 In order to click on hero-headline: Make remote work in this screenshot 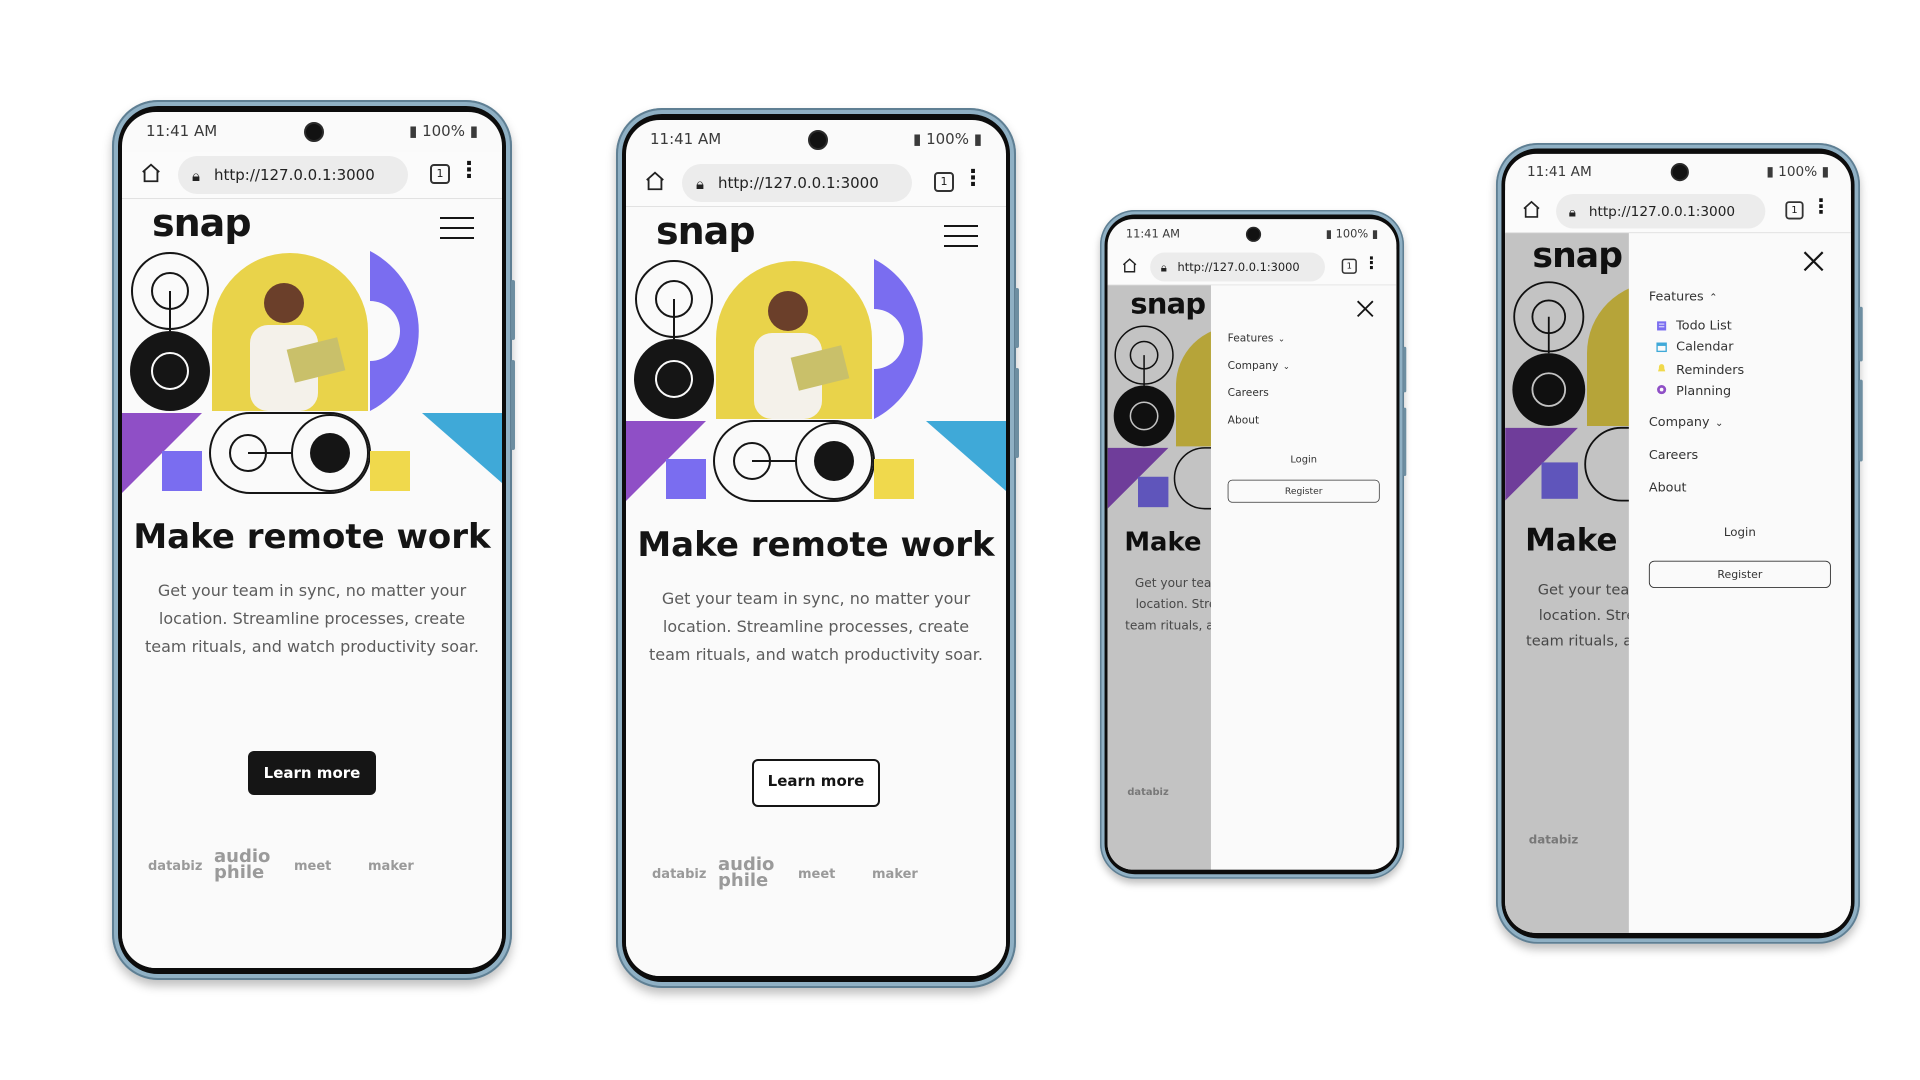, I will do `click(312, 537)`.